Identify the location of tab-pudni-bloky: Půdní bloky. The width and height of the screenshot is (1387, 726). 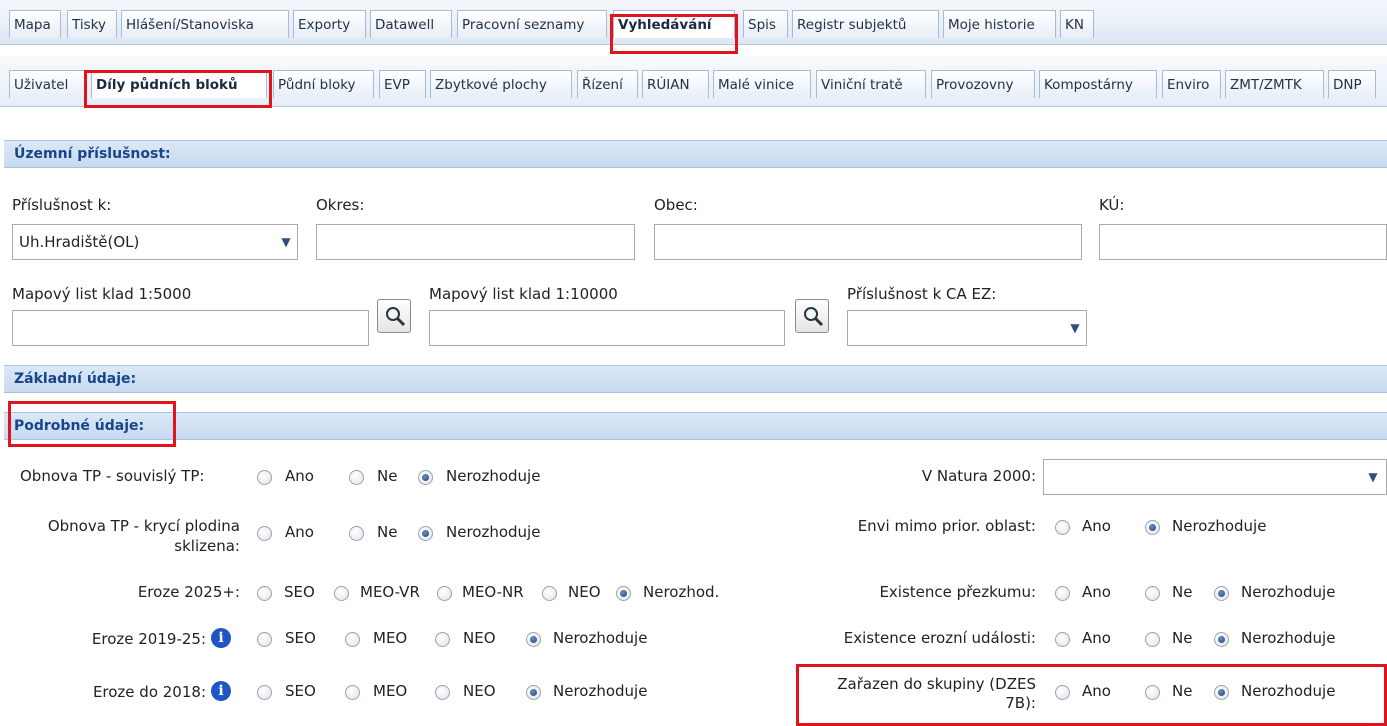
(323, 84).